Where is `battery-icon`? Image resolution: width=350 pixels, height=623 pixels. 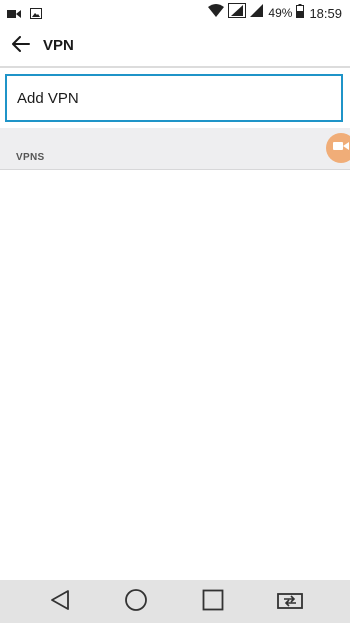
battery-icon is located at coordinates (300, 13).